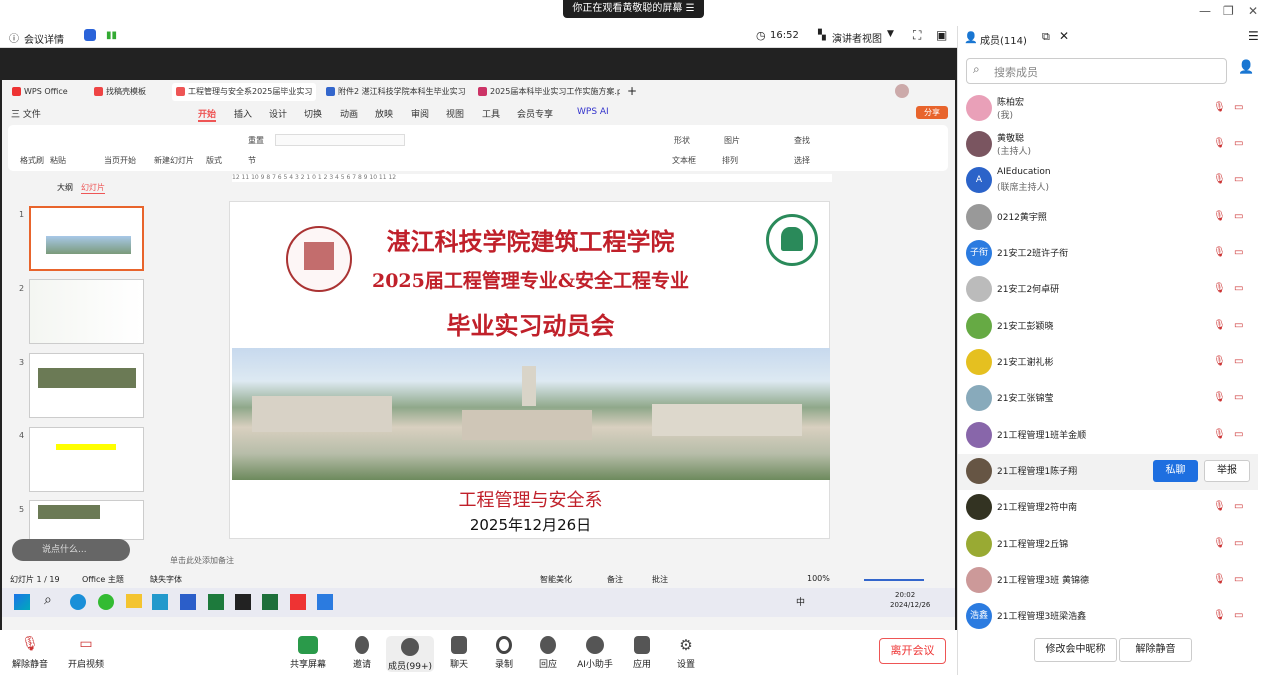 Image resolution: width=1268 pixels, height=675 pixels. I want to click on tab-doc1: 附件2 湛江科技学院本科生毕业实习, so click(393, 92).